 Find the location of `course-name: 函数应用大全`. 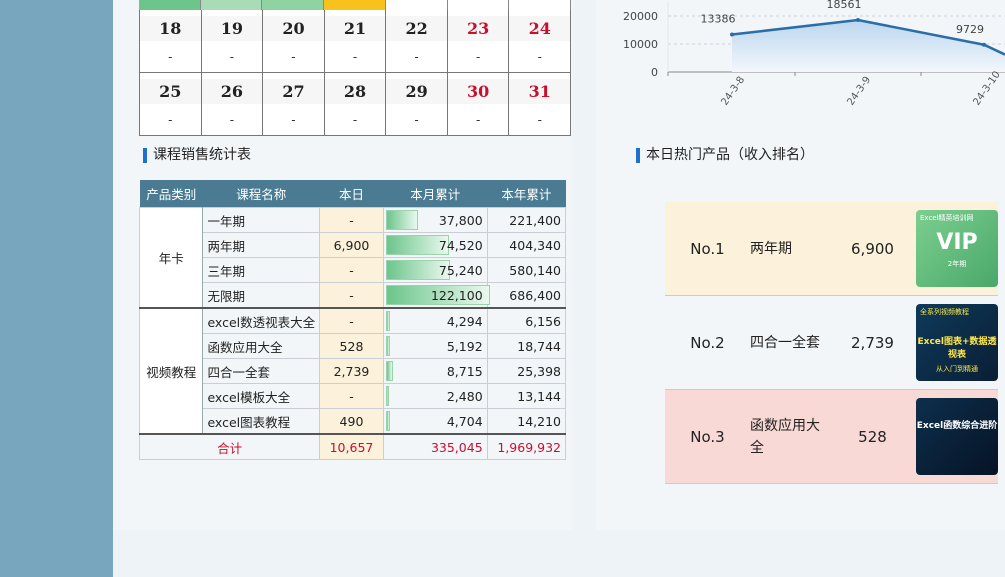

course-name: 函数应用大全 is located at coordinates (261, 346).